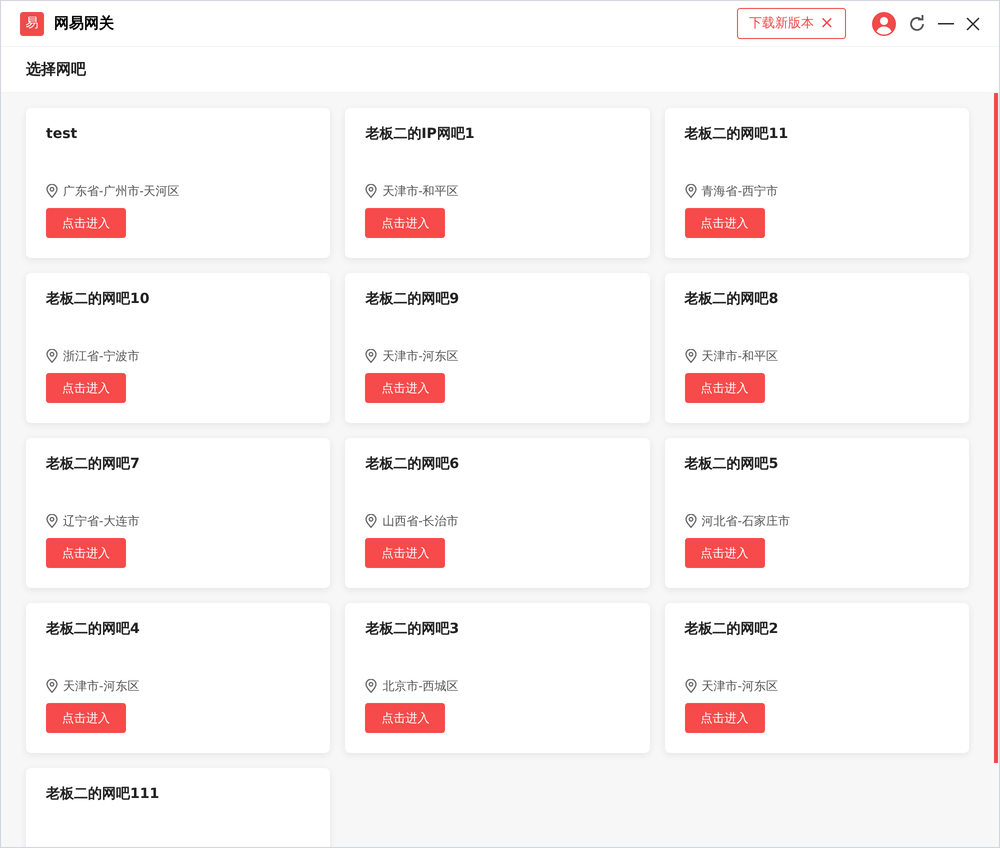 The image size is (1000, 848). What do you see at coordinates (412, 629) in the screenshot?
I see `cafe-name: 老板二的网吧3` at bounding box center [412, 629].